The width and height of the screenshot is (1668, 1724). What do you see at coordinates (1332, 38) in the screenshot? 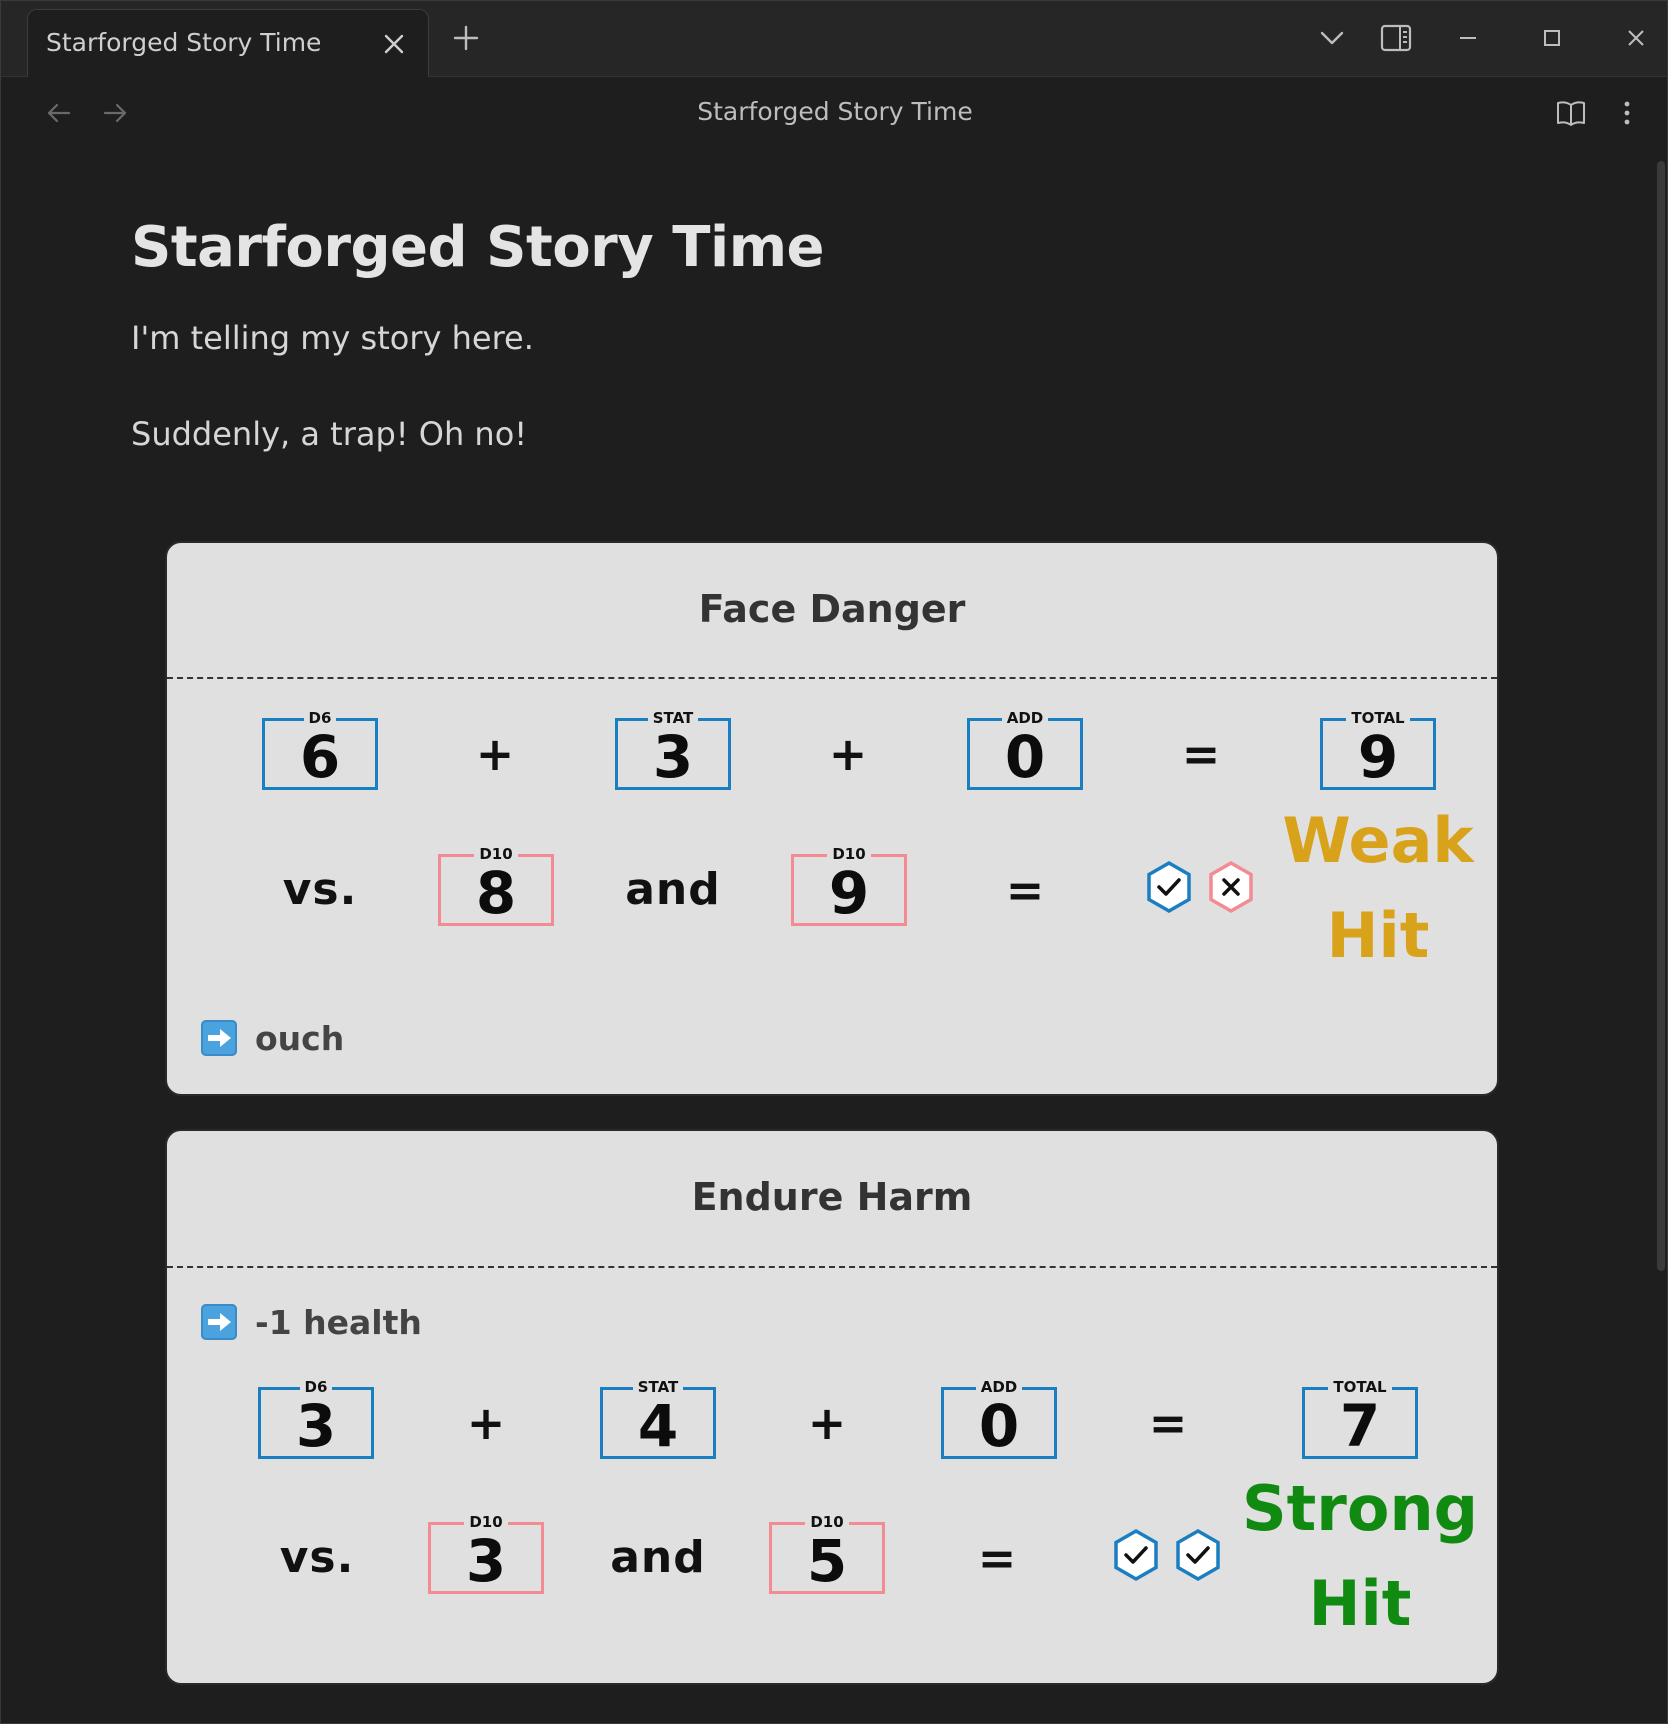
I see `chevron-down-icon` at bounding box center [1332, 38].